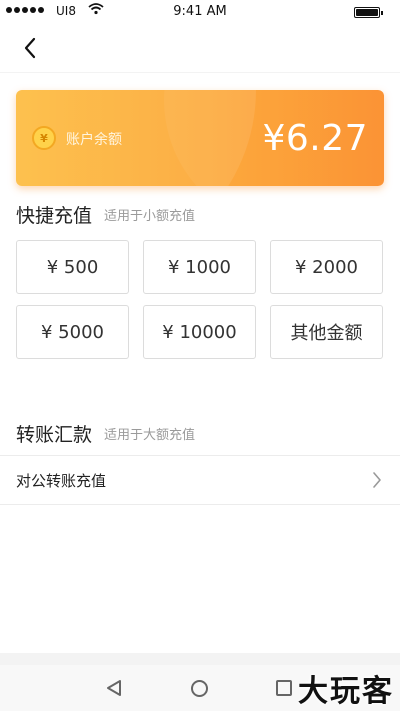 The height and width of the screenshot is (711, 400). What do you see at coordinates (199, 688) in the screenshot?
I see `system-home-icon` at bounding box center [199, 688].